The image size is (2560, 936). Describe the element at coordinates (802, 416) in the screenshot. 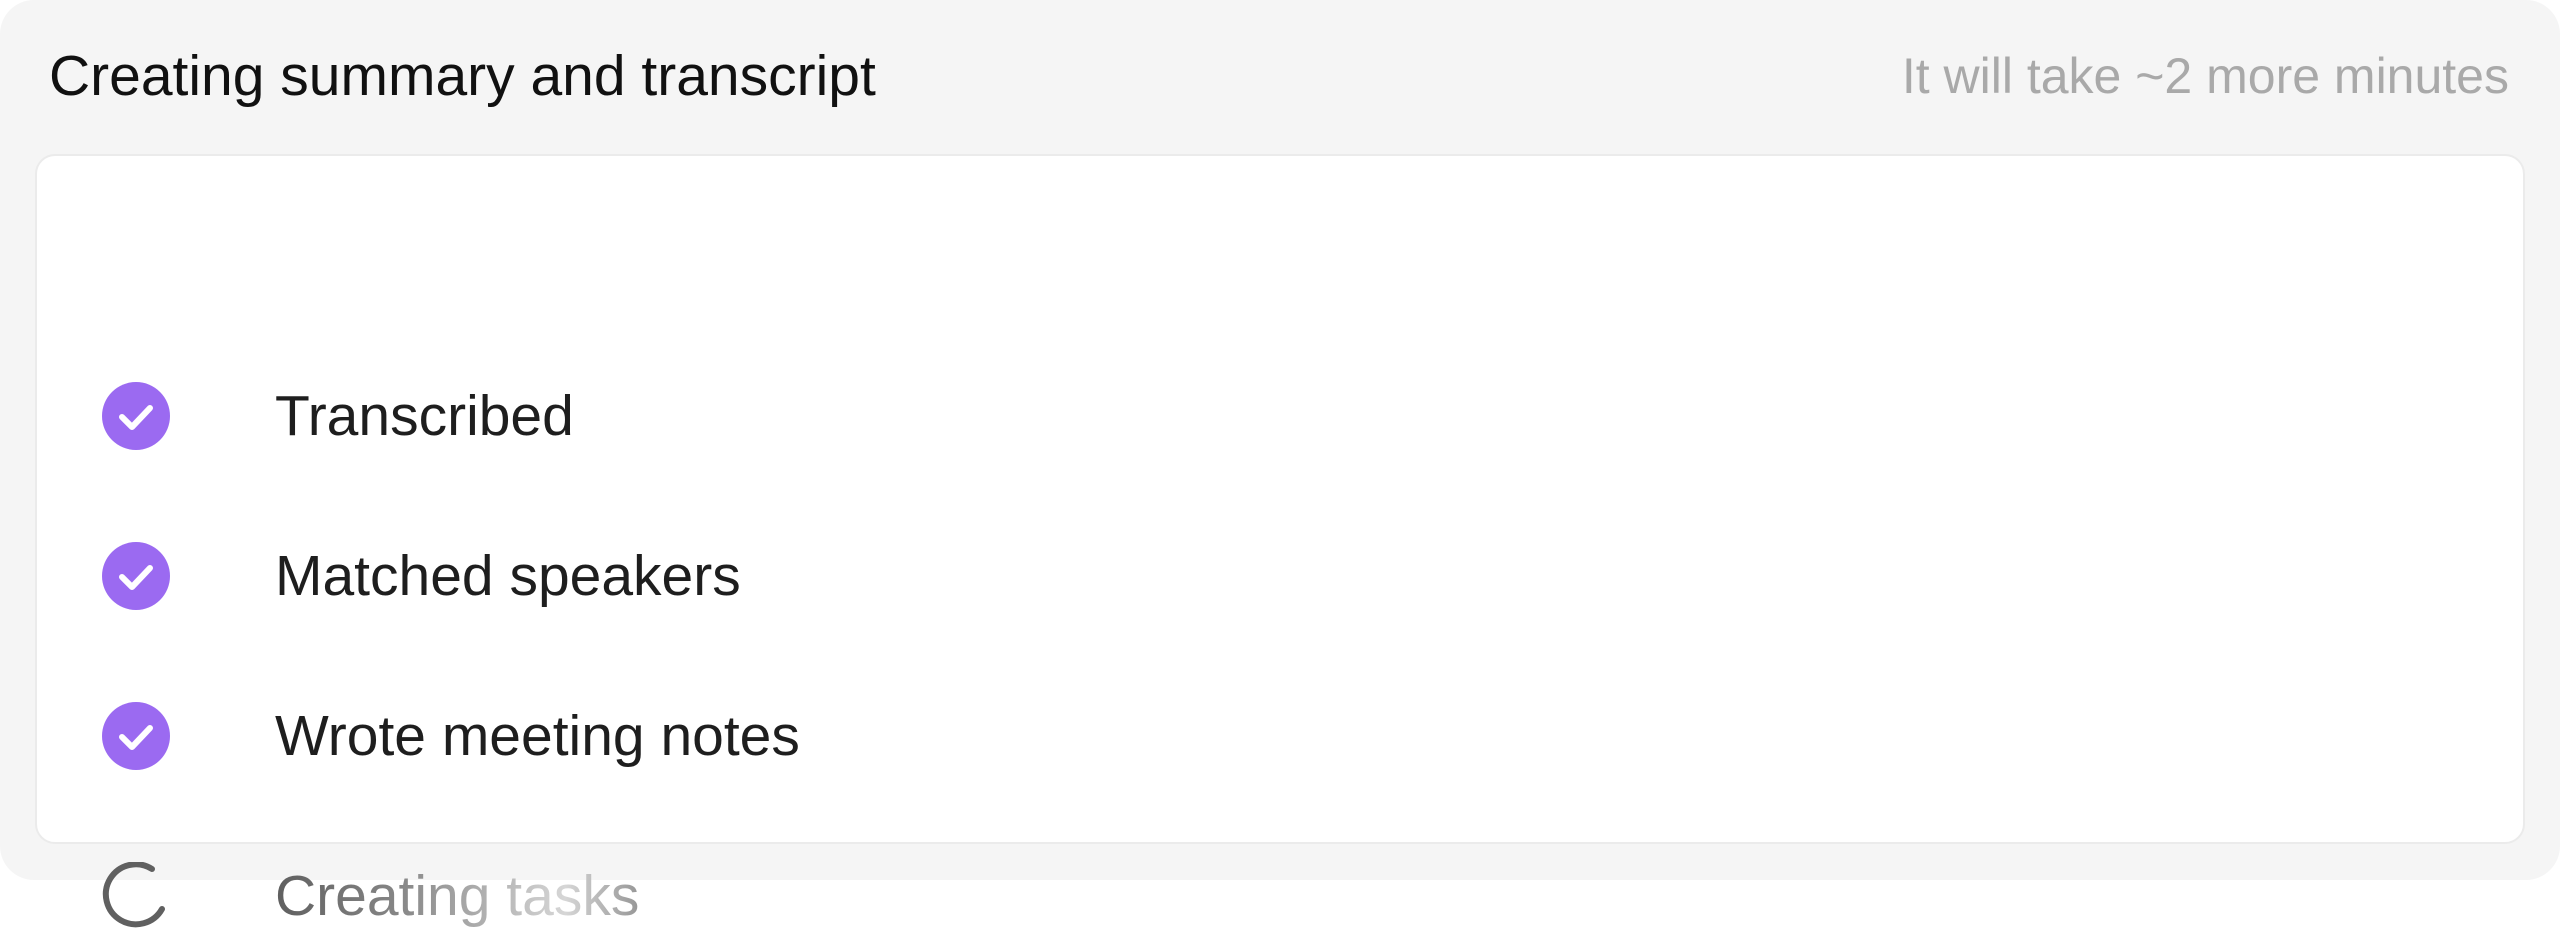

I see `step-transcribed: Transcribed` at that location.